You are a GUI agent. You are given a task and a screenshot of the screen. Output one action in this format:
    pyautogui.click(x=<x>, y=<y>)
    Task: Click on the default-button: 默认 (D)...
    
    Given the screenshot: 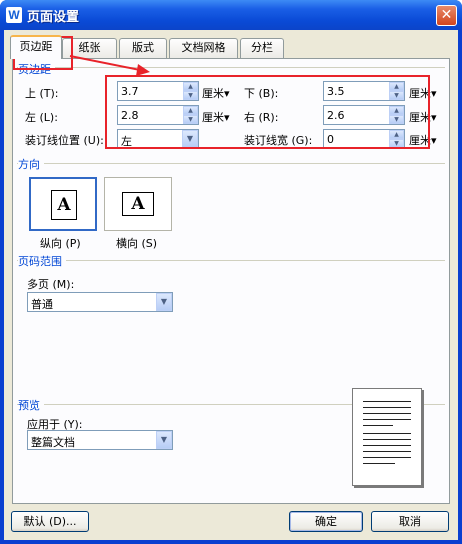 What is the action you would take?
    pyautogui.click(x=50, y=521)
    